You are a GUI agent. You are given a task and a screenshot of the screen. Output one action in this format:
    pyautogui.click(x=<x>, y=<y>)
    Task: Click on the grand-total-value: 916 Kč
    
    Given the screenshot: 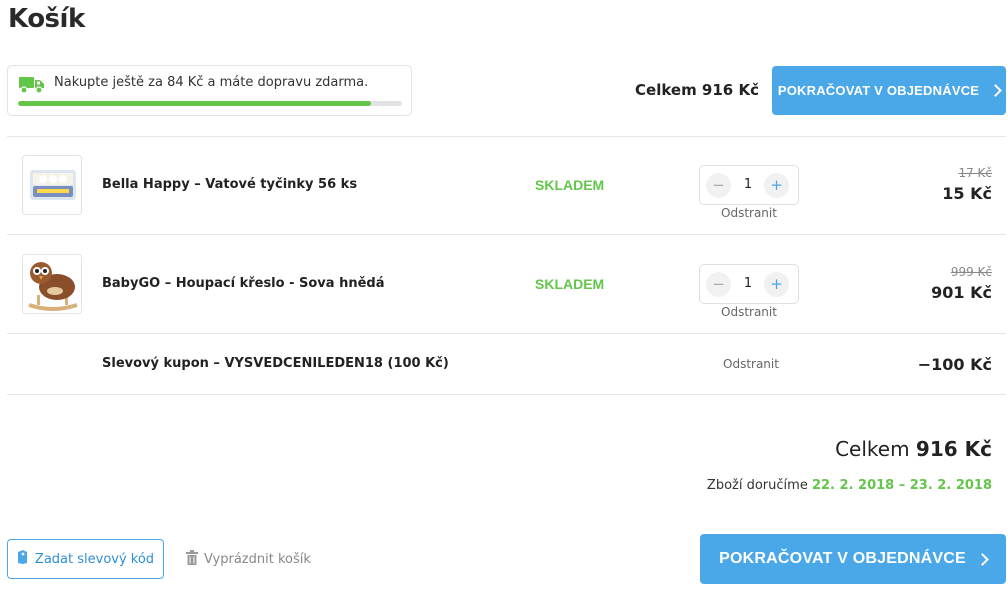 What is the action you would take?
    pyautogui.click(x=953, y=449)
    